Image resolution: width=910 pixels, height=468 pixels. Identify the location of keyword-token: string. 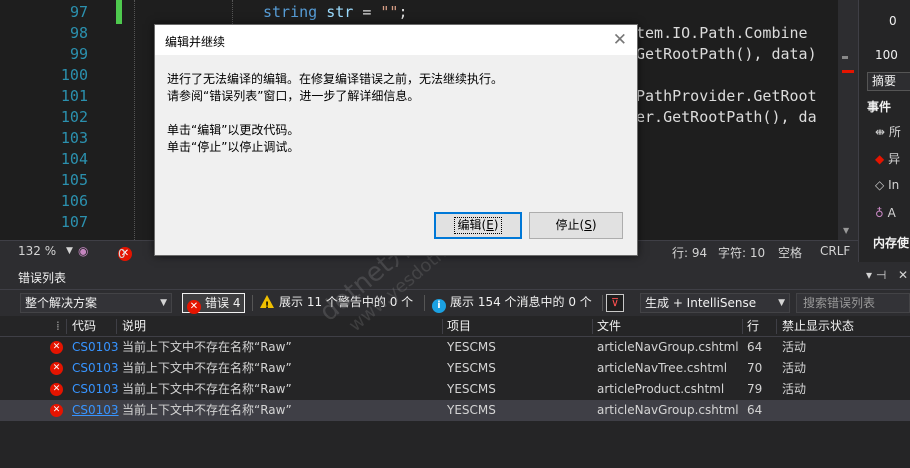
(290, 12).